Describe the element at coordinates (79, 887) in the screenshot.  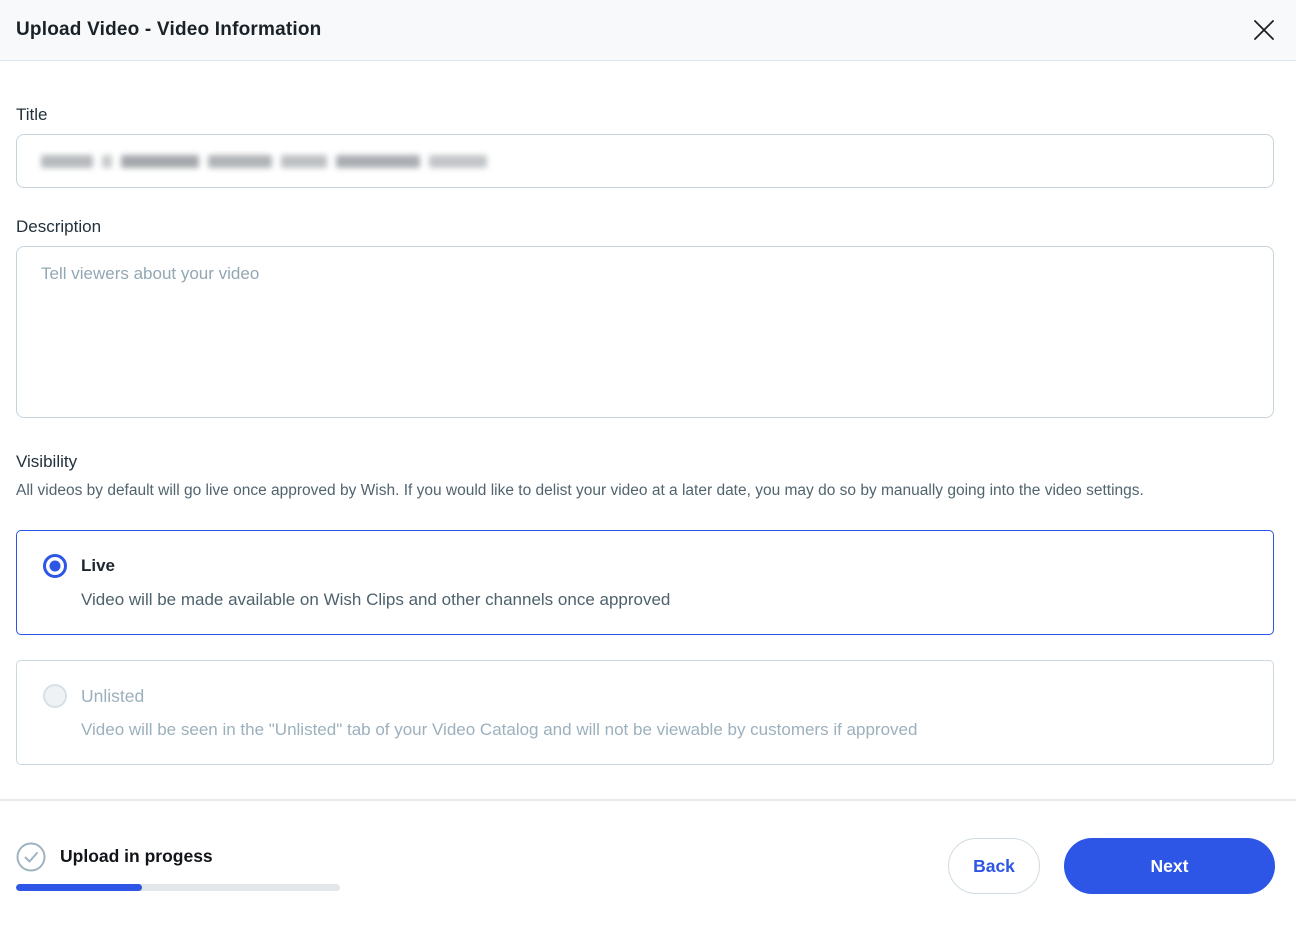
I see `progress-fill` at that location.